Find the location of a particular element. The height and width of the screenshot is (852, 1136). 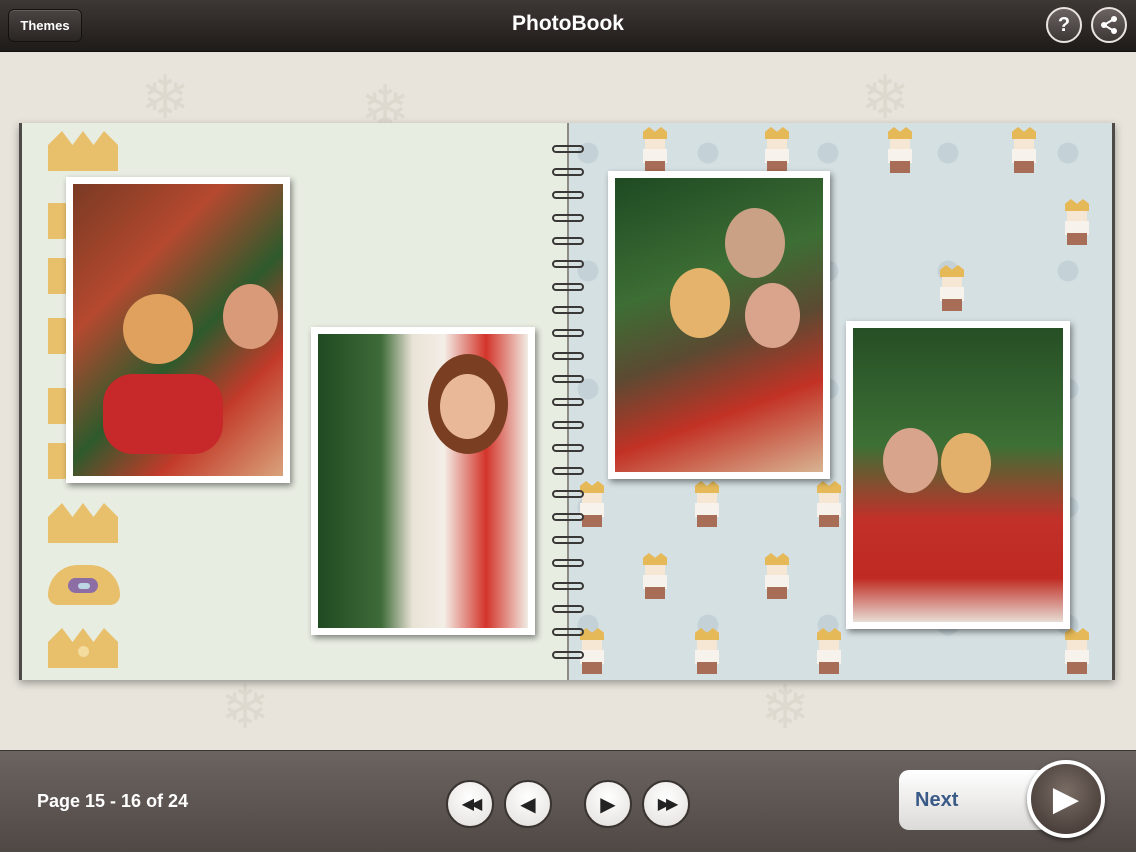

share-button is located at coordinates (1109, 25).